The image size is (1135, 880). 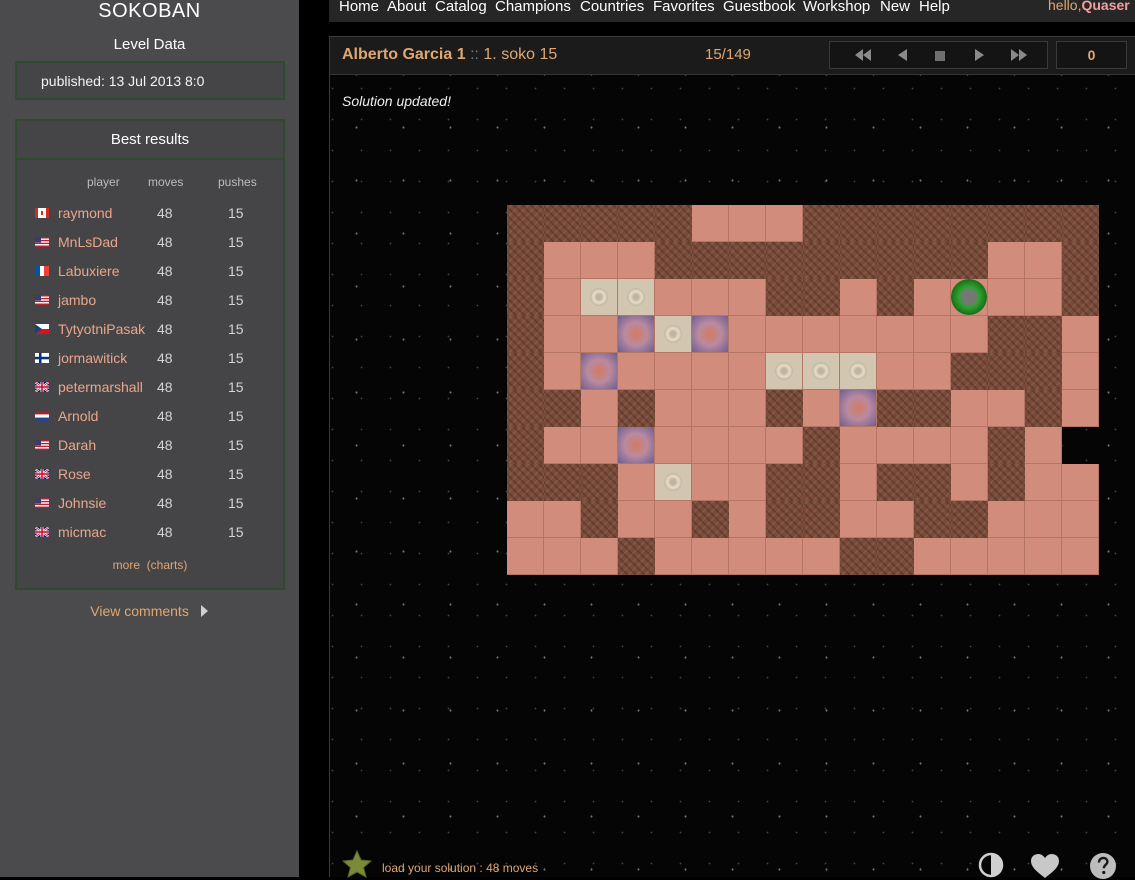 What do you see at coordinates (150, 277) in the screenshot?
I see `result-row: Labuxiere 48 15` at bounding box center [150, 277].